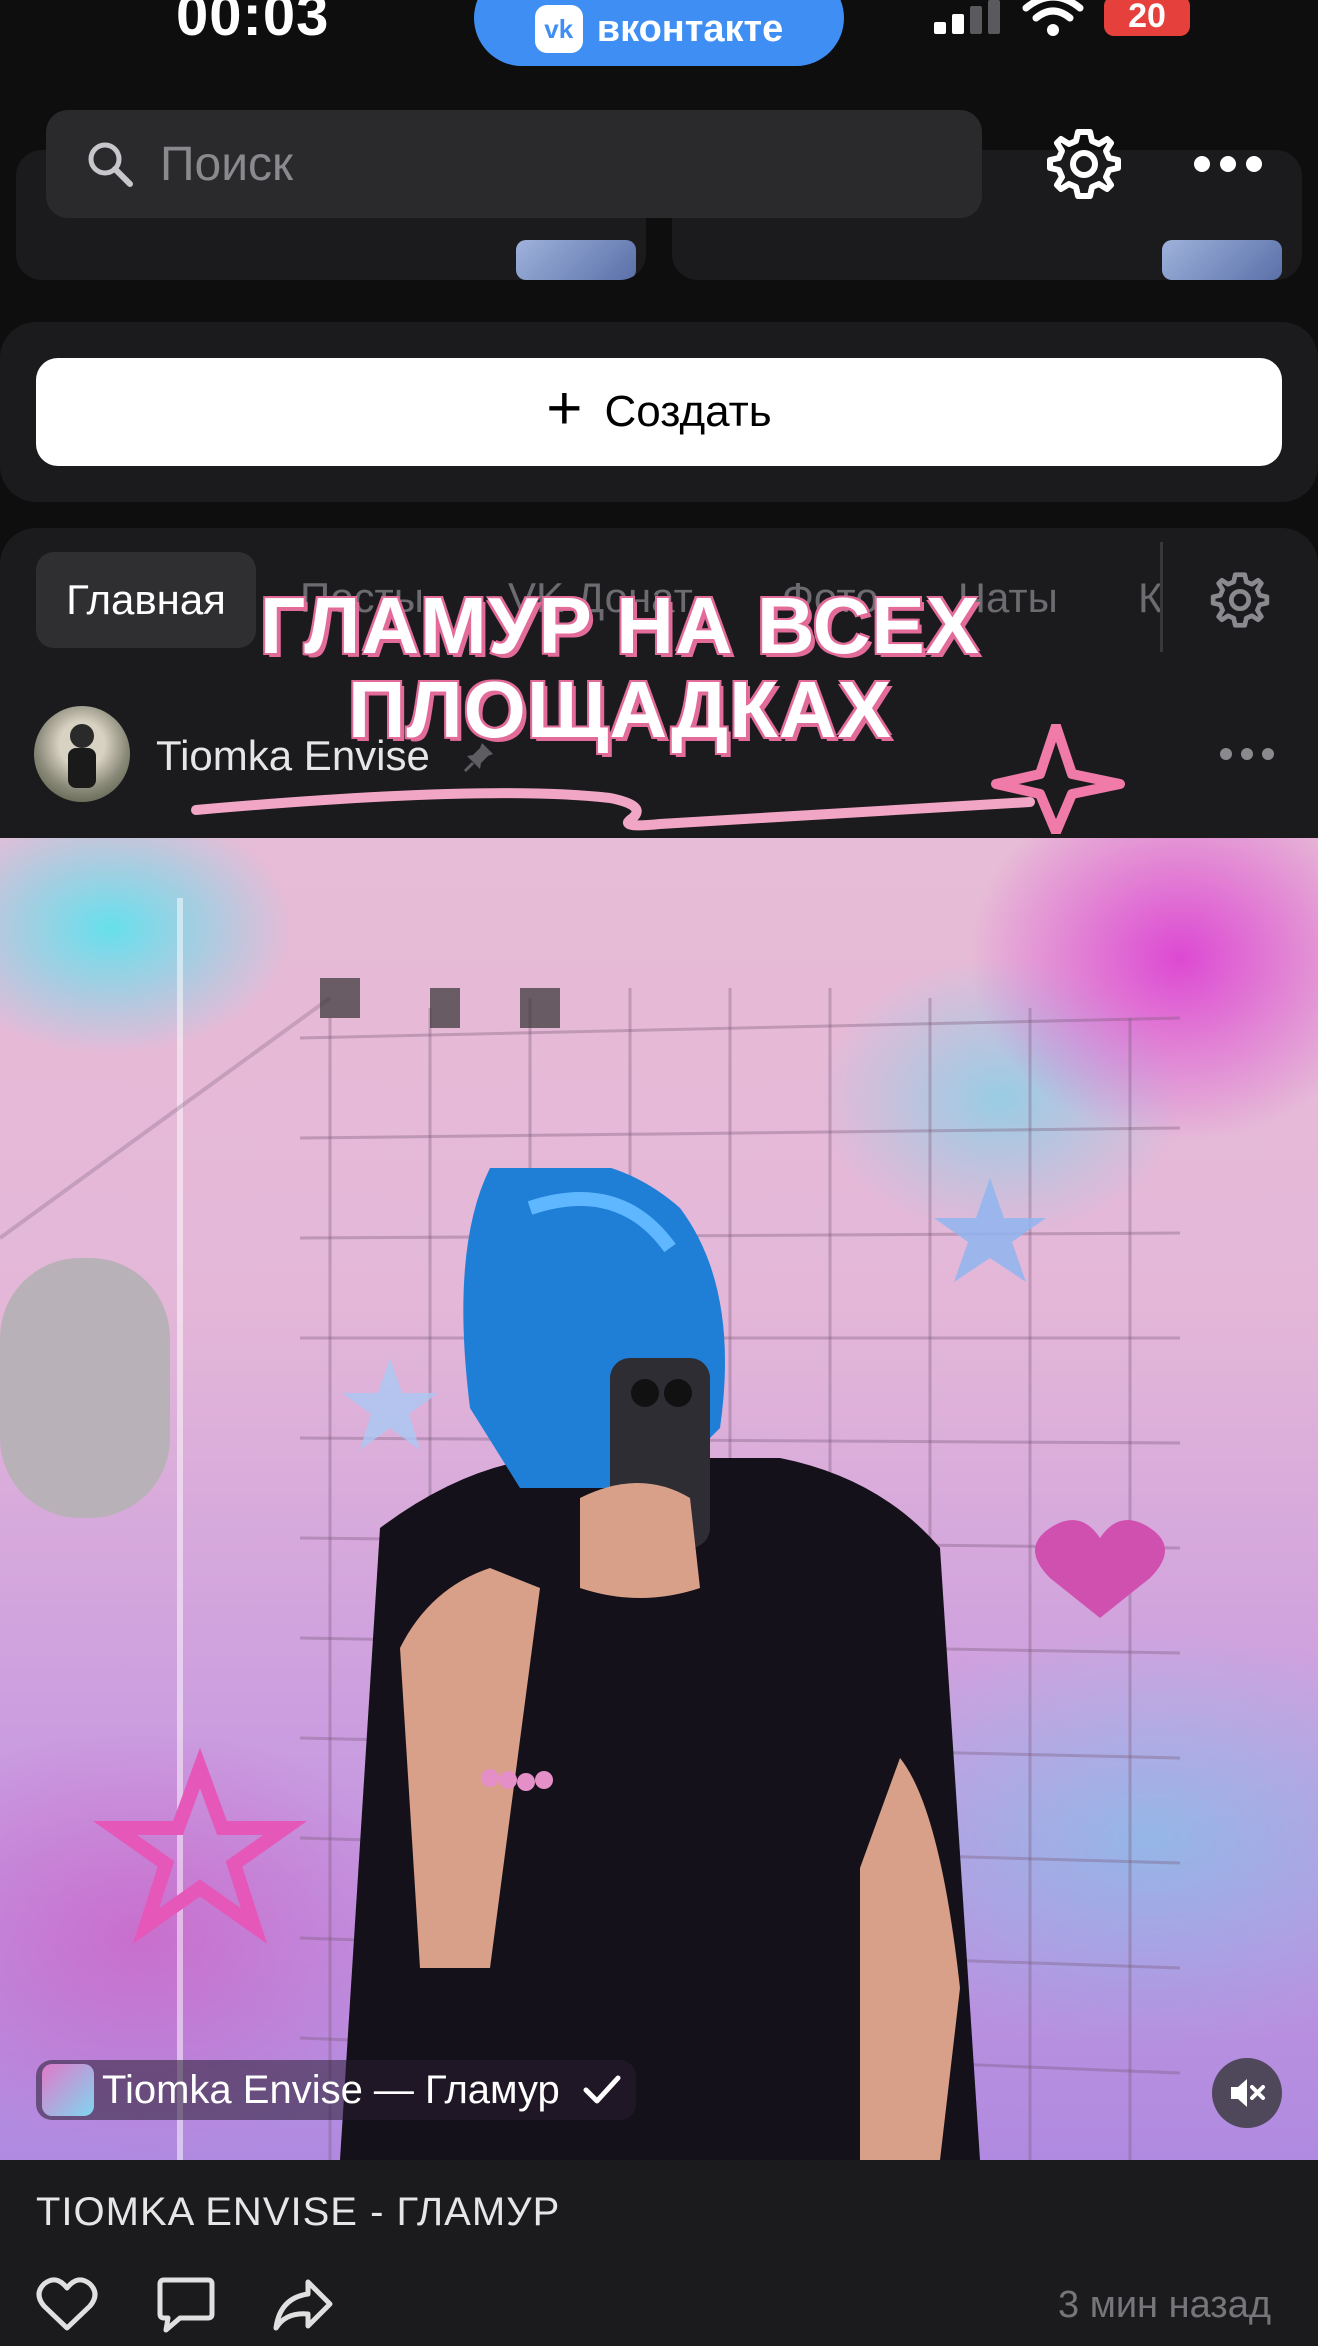 The width and height of the screenshot is (1318, 2346). What do you see at coordinates (690, 28) in the screenshot?
I see `app-pill-label: вконтакте` at bounding box center [690, 28].